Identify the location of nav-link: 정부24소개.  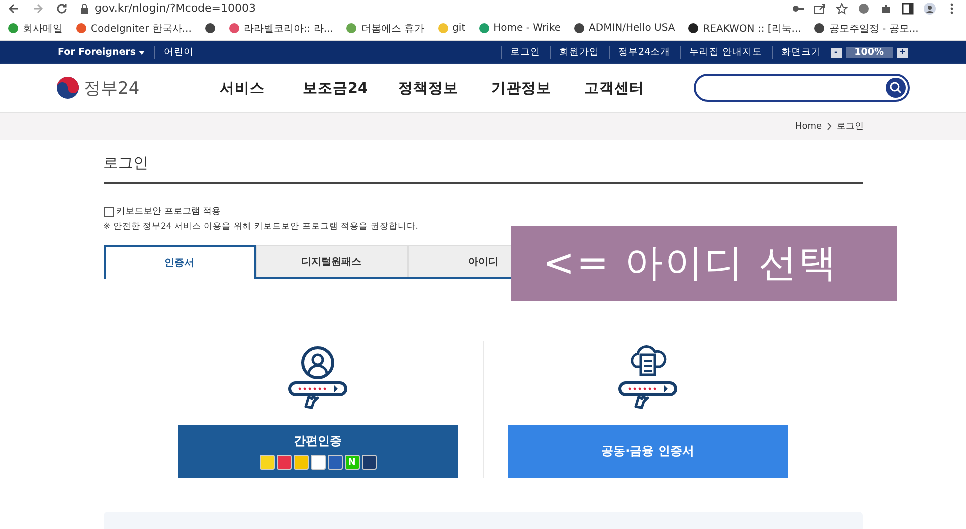
(644, 52).